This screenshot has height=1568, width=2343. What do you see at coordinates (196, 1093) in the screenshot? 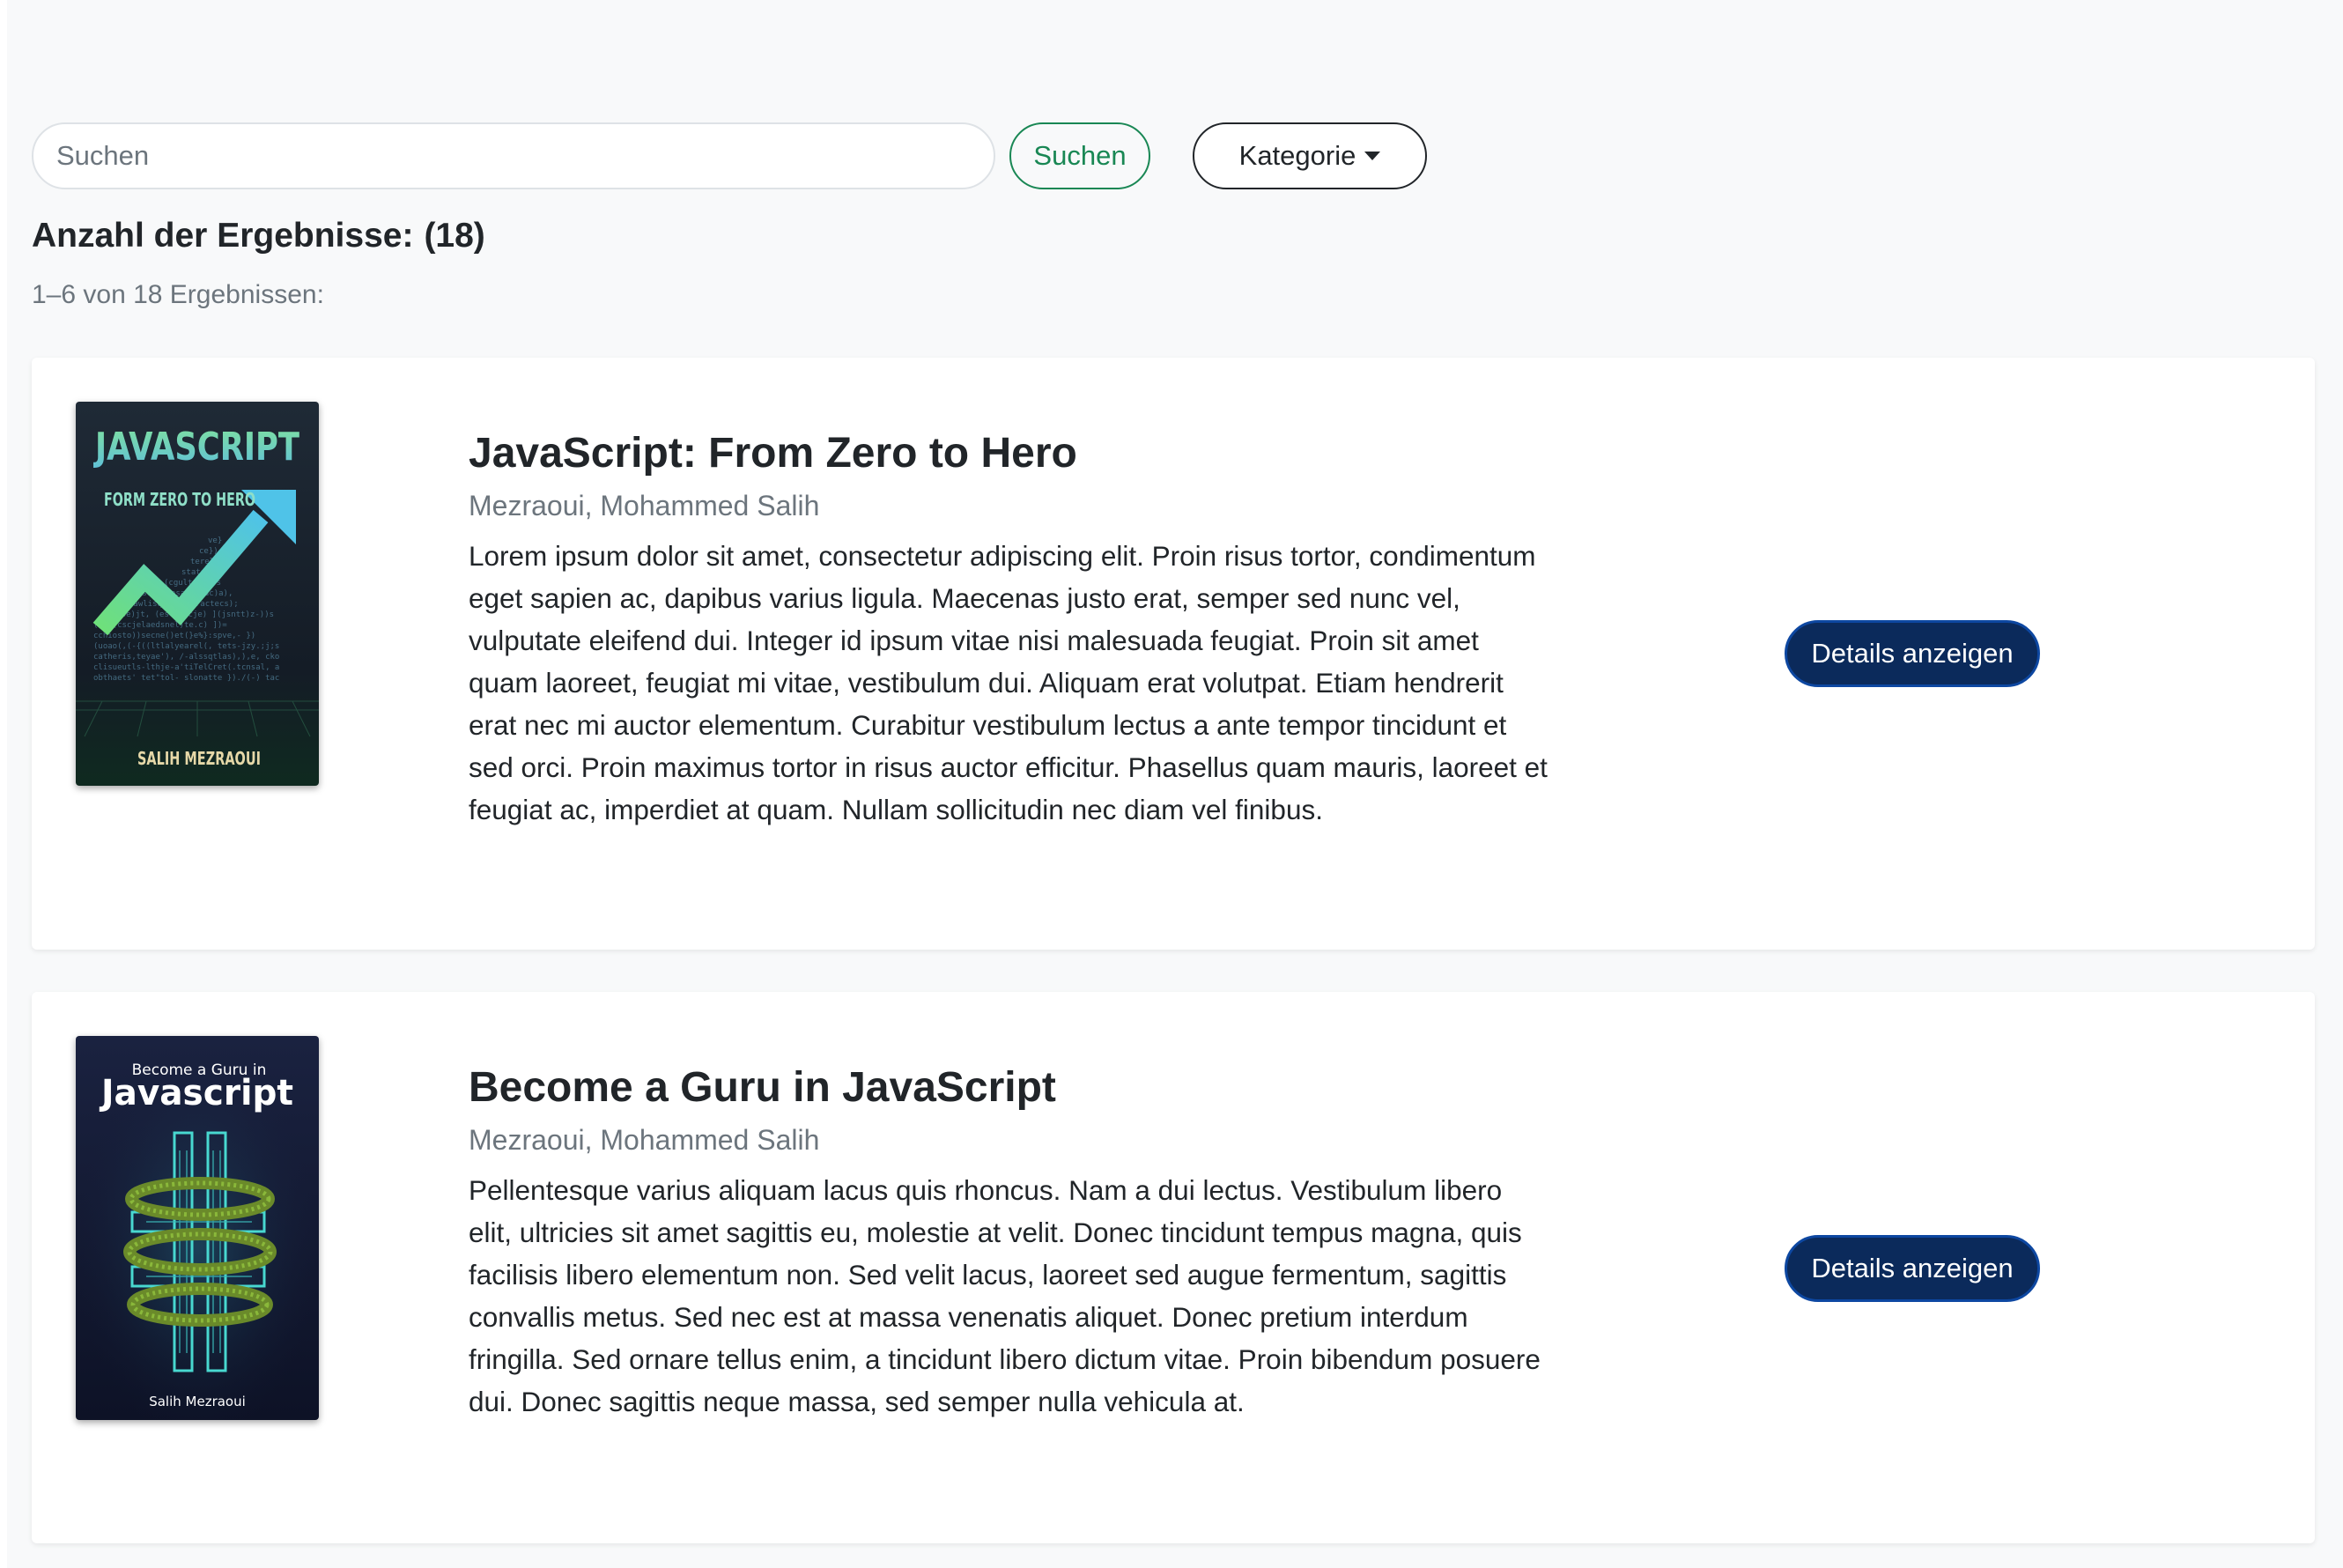
I see `cover-title-text: Javascript` at bounding box center [196, 1093].